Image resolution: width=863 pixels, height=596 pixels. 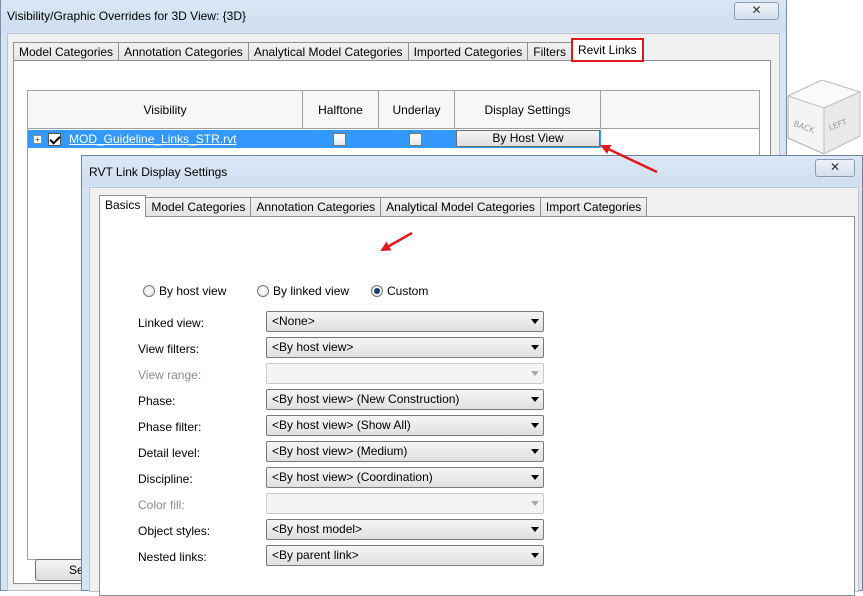 I want to click on label-view-filters: View filters:, so click(x=169, y=349).